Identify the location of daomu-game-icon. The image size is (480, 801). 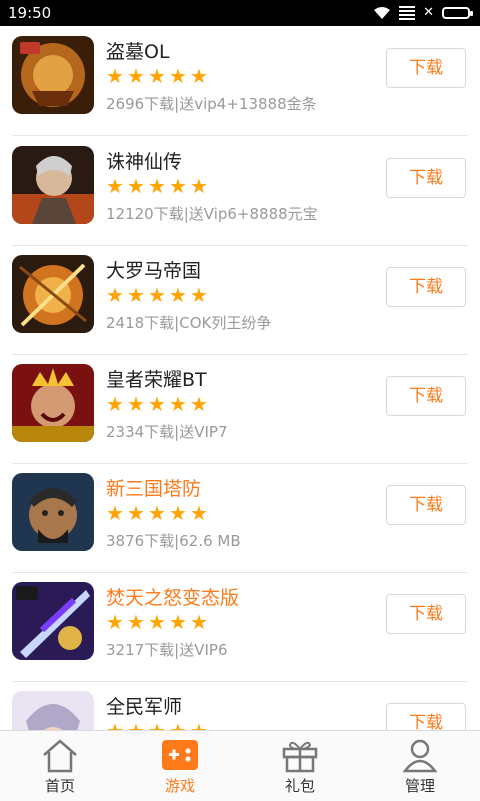
(53, 75).